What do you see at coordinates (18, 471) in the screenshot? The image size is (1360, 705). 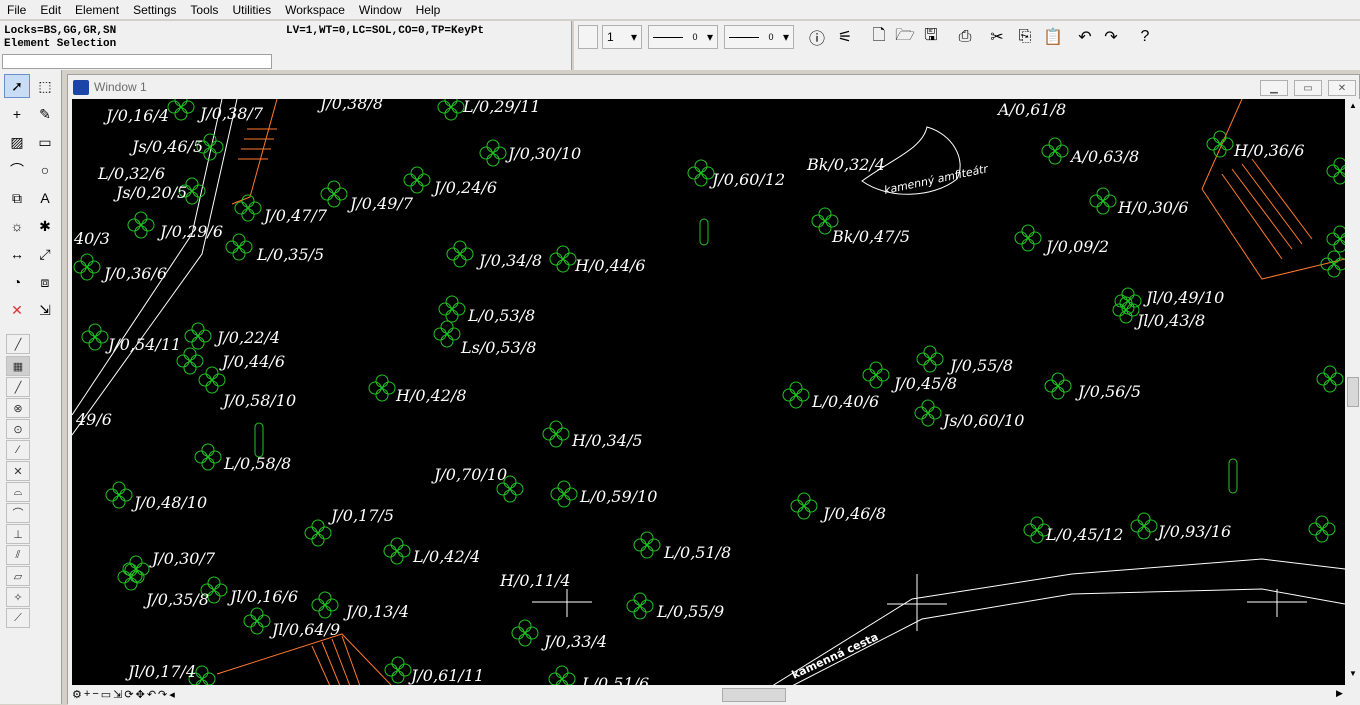 I see `snap-intersect-icon: ✕` at bounding box center [18, 471].